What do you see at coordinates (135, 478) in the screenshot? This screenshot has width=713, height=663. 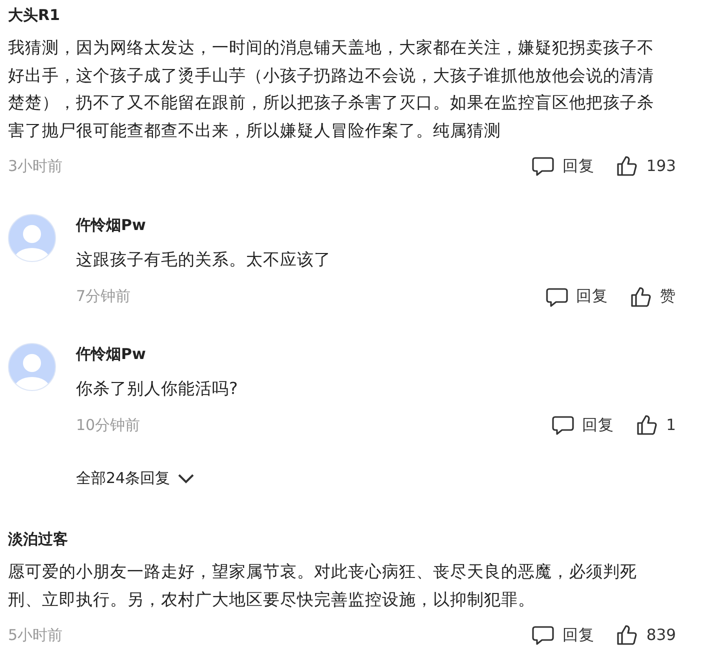 I see `more-replies-button: 全部24条回复` at bounding box center [135, 478].